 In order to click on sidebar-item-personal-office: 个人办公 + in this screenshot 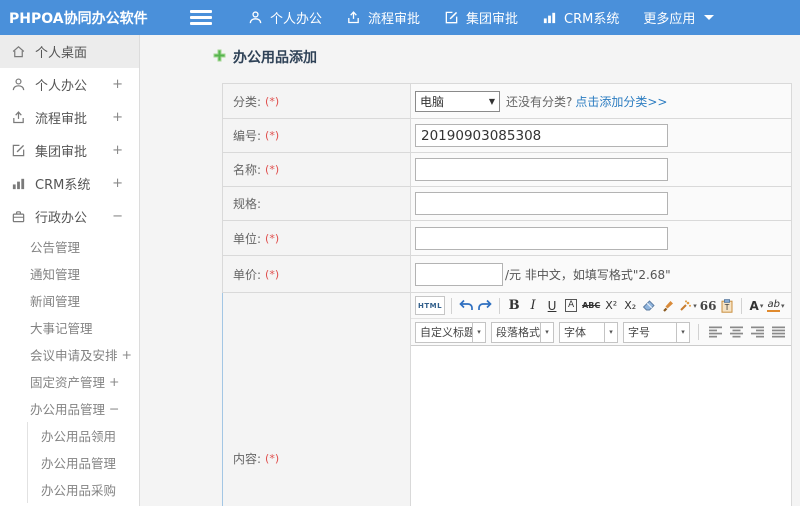, I will do `click(69, 84)`.